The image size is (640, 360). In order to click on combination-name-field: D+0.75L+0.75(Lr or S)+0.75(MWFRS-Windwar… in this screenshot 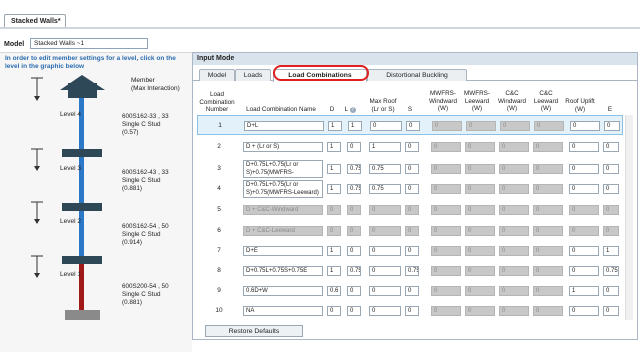, I will do `click(283, 169)`.